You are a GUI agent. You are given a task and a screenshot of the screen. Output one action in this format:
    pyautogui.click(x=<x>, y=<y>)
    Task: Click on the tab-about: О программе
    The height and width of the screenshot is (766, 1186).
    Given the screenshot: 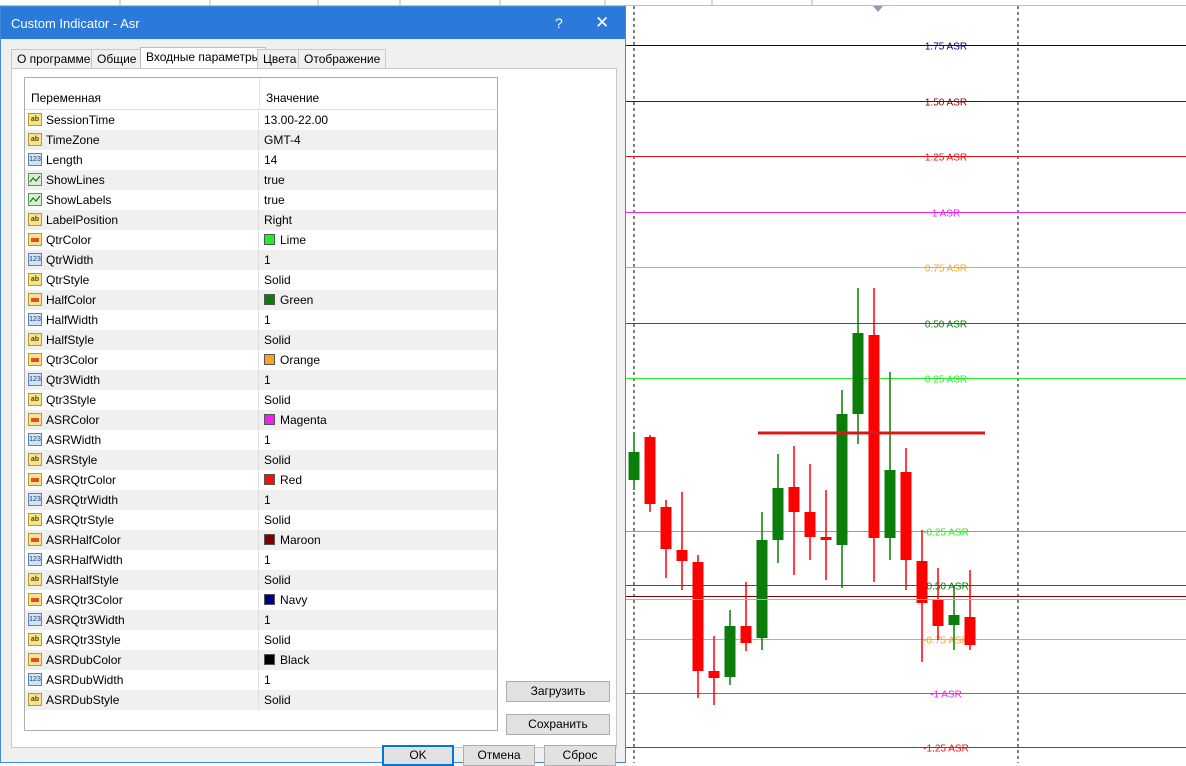 What is the action you would take?
    pyautogui.click(x=54, y=59)
    